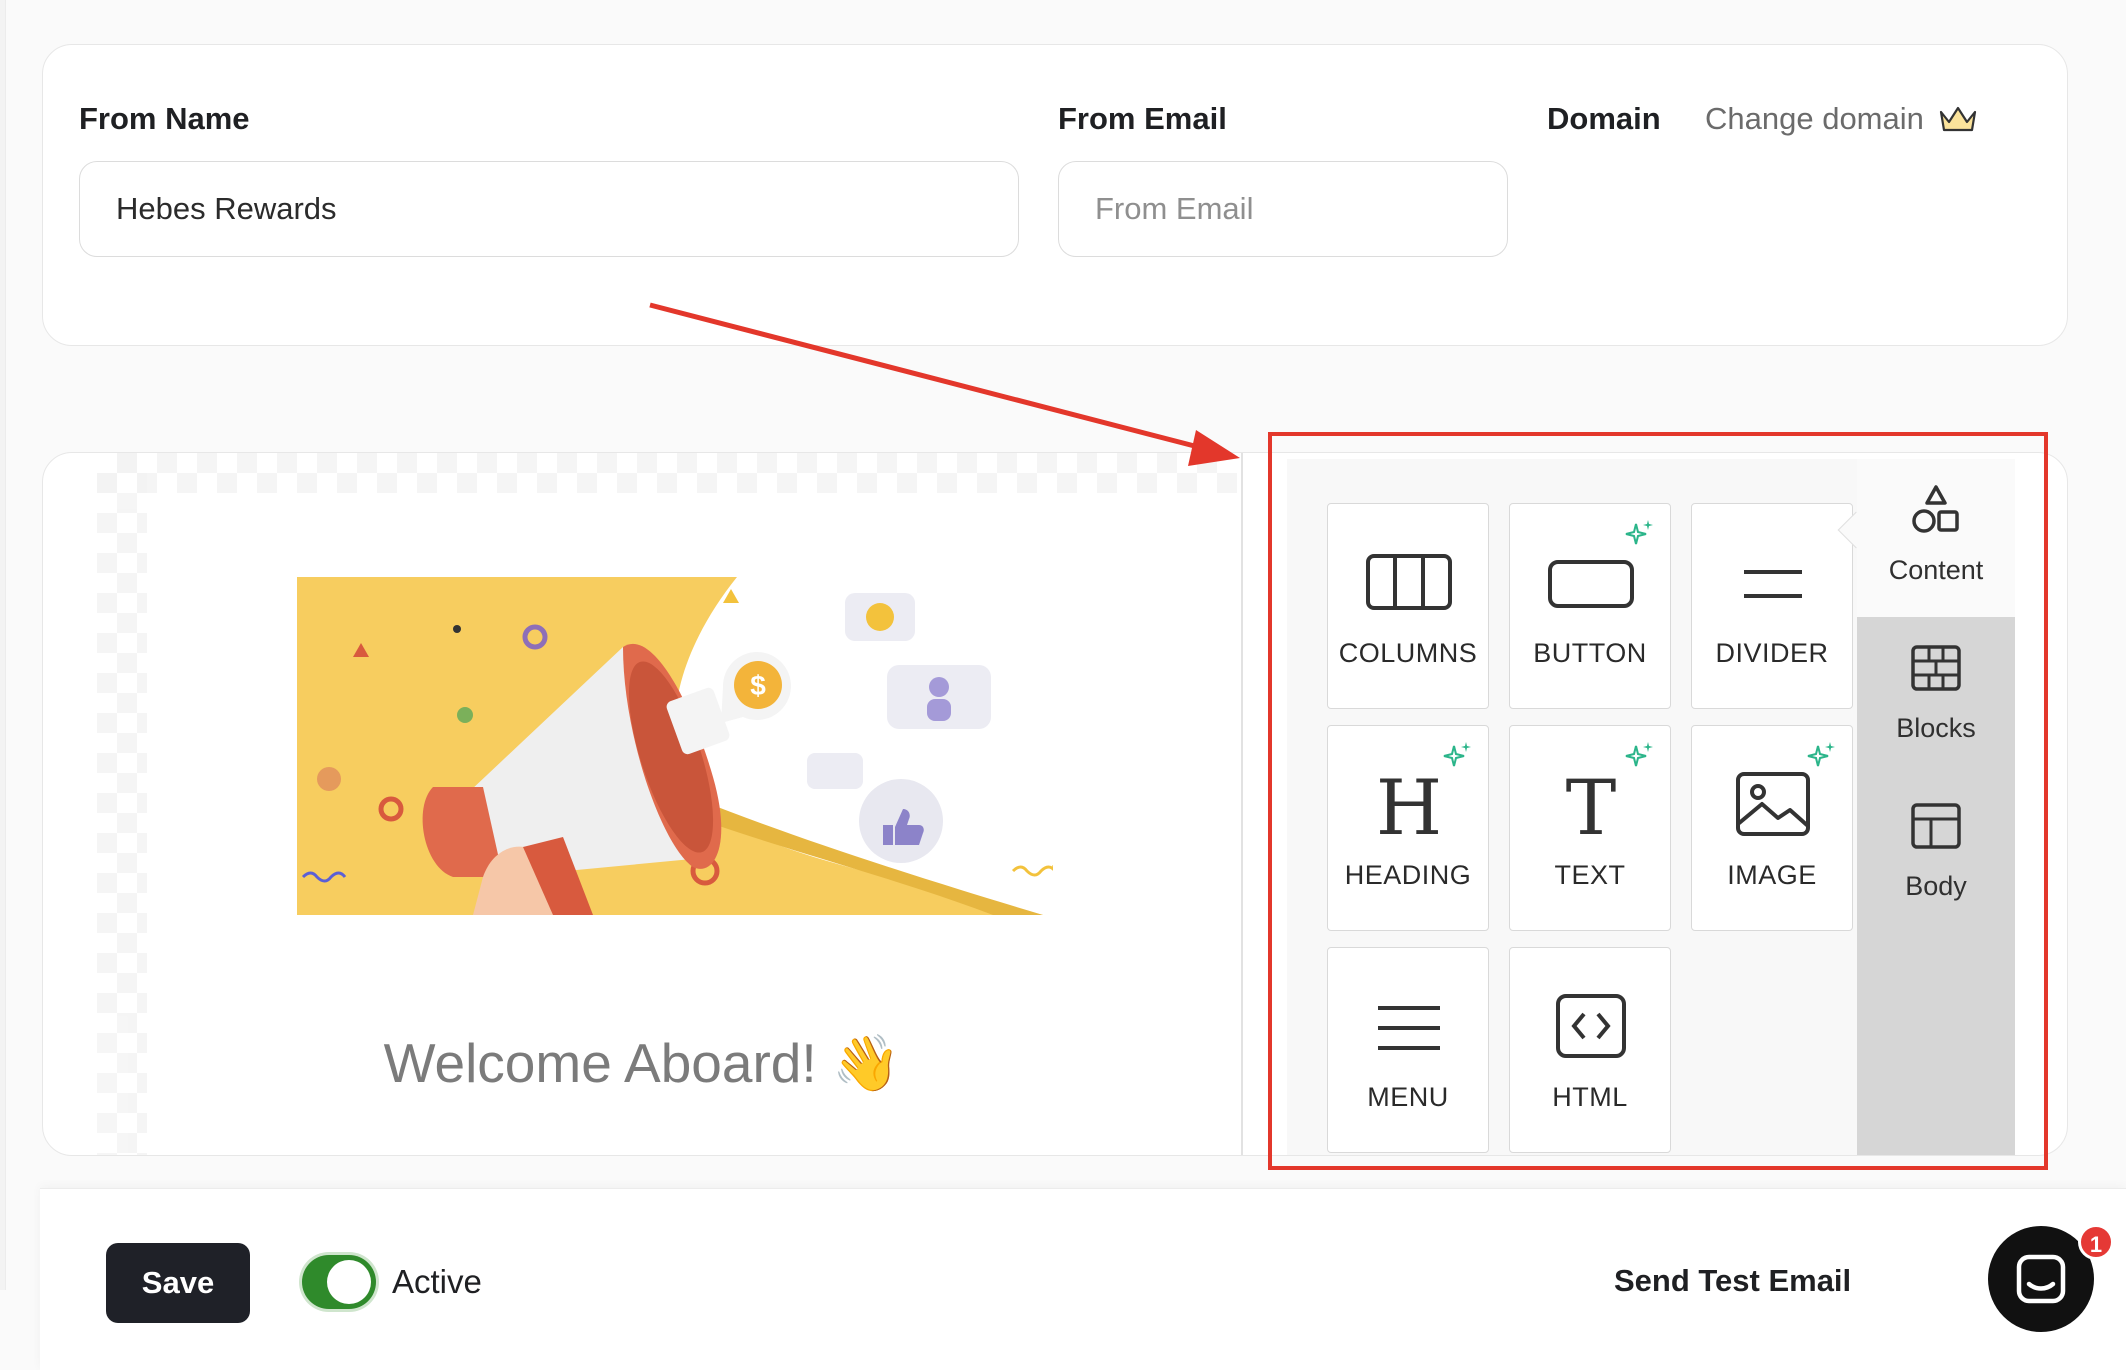  Describe the element at coordinates (1283, 209) in the screenshot. I see `from-email-input` at that location.